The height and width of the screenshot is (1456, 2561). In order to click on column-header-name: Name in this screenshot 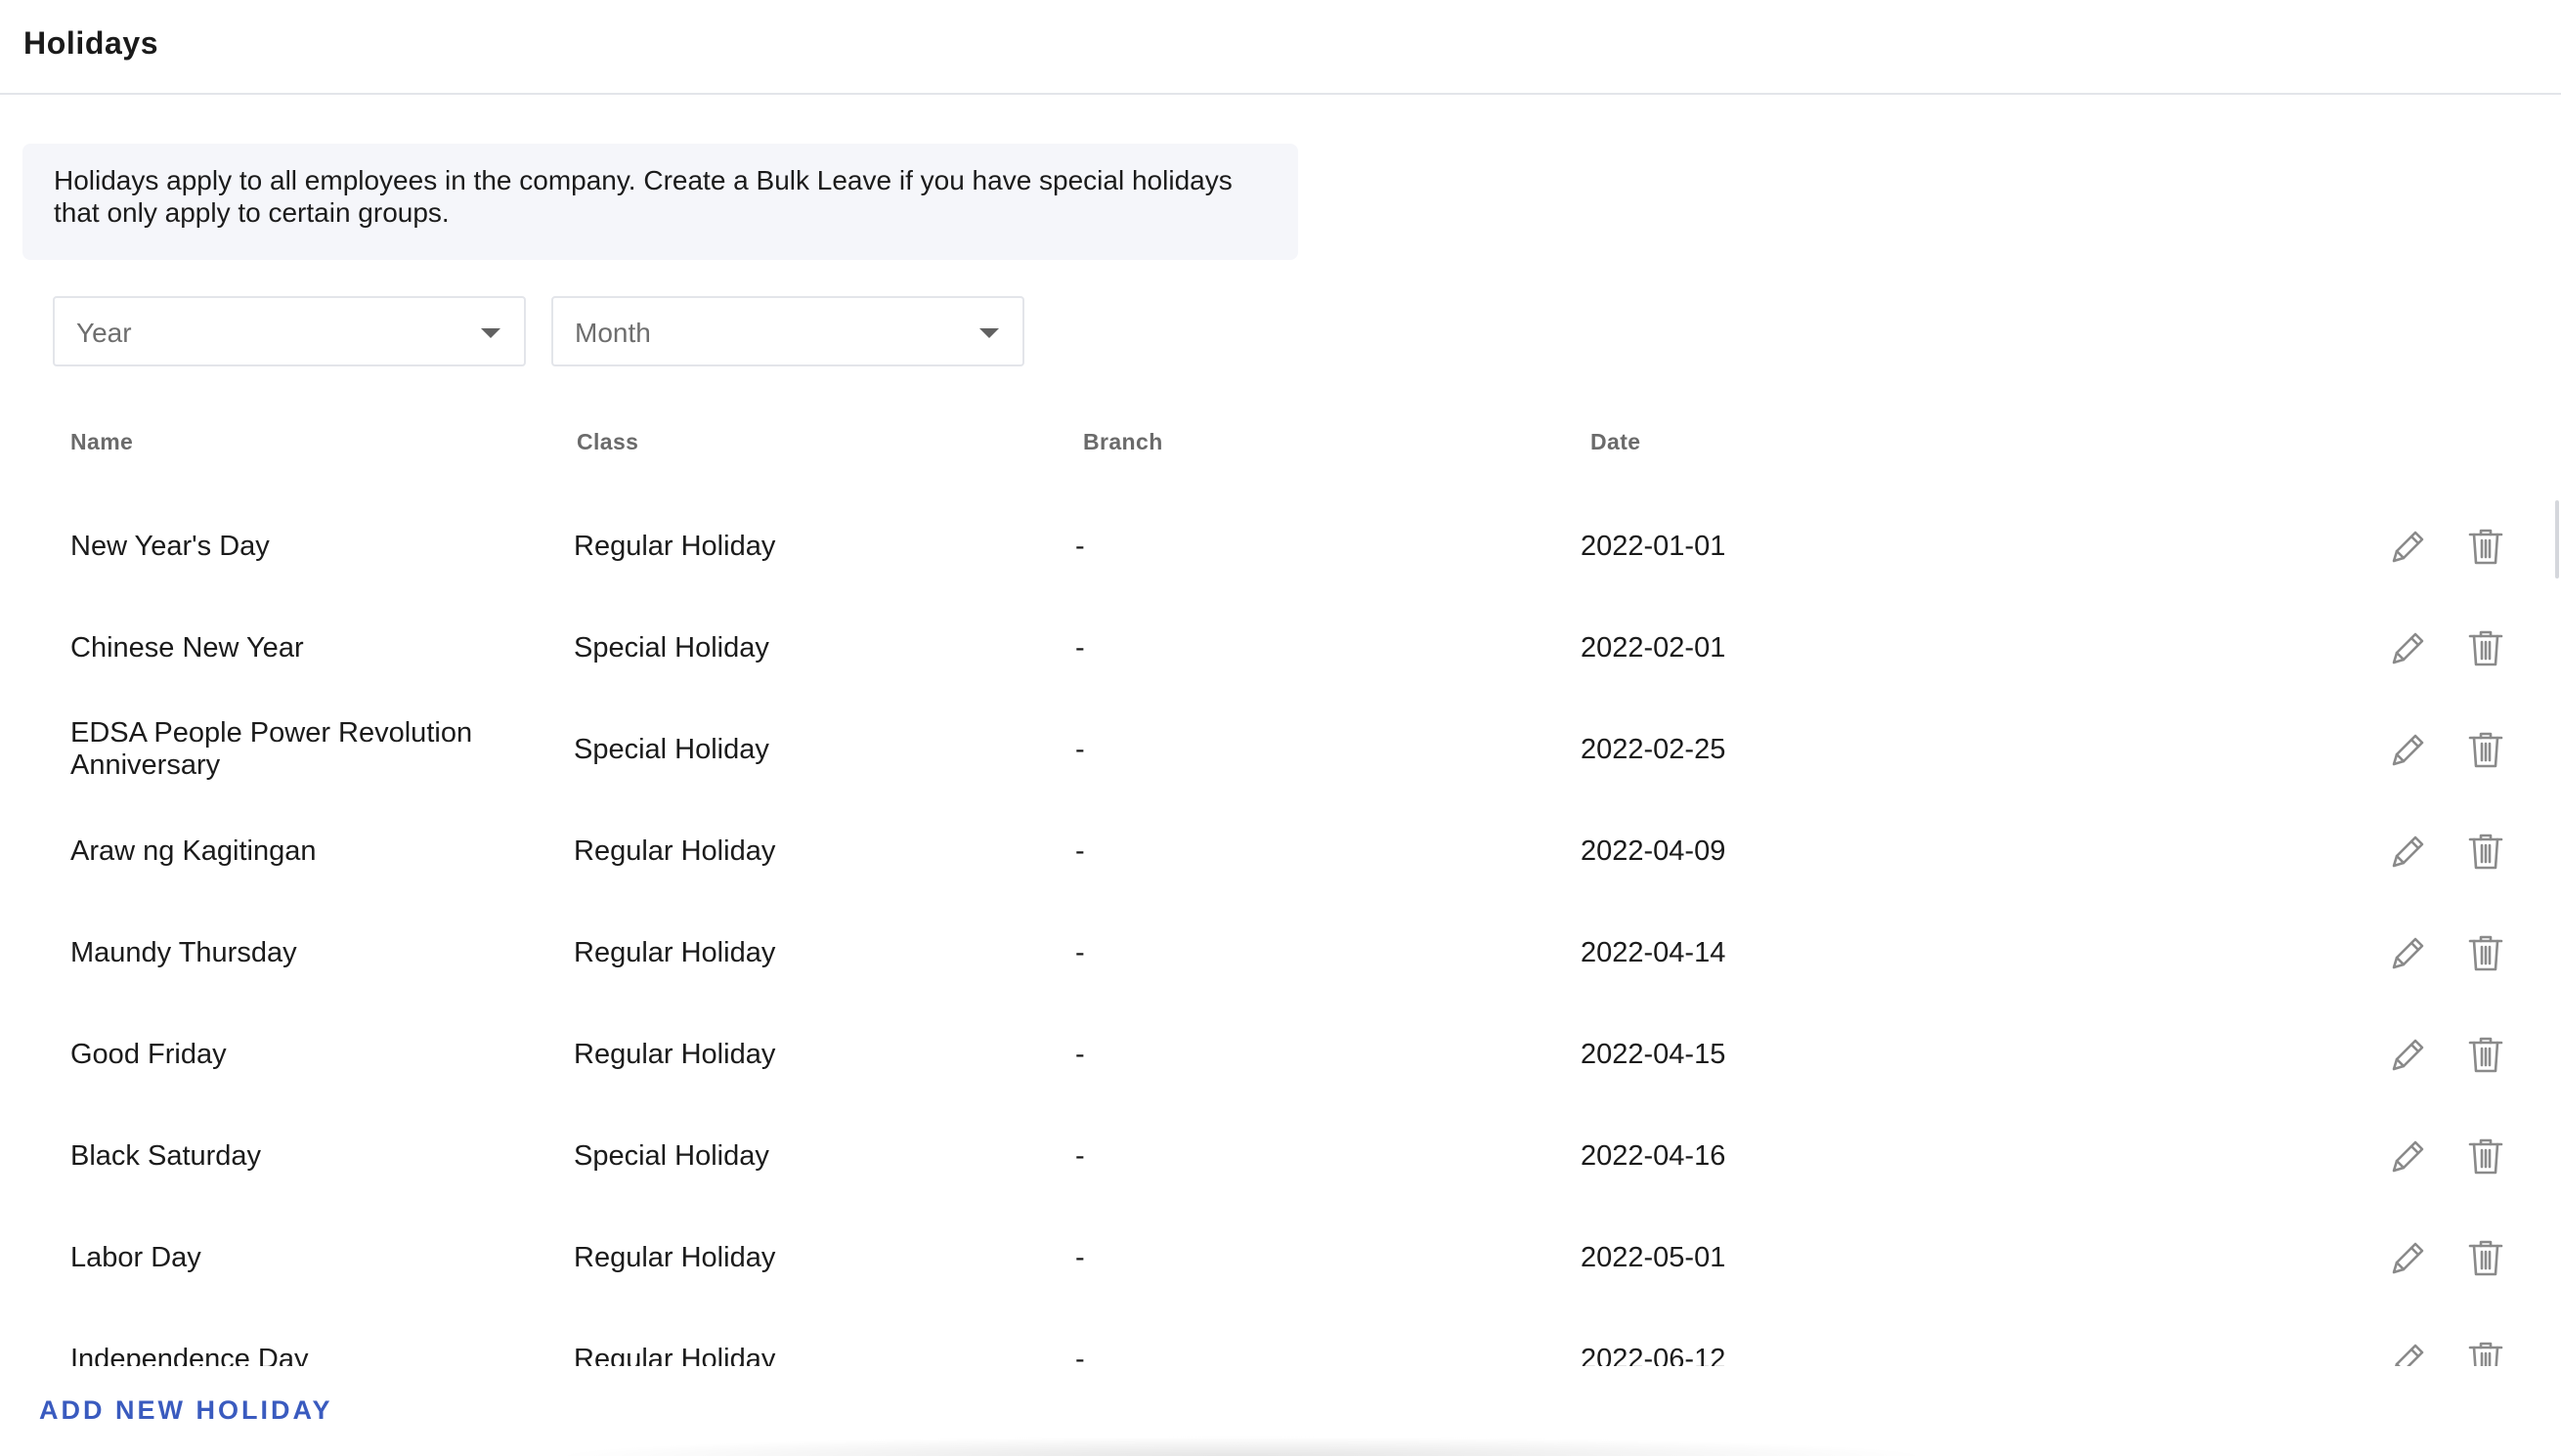, I will do `click(101, 442)`.